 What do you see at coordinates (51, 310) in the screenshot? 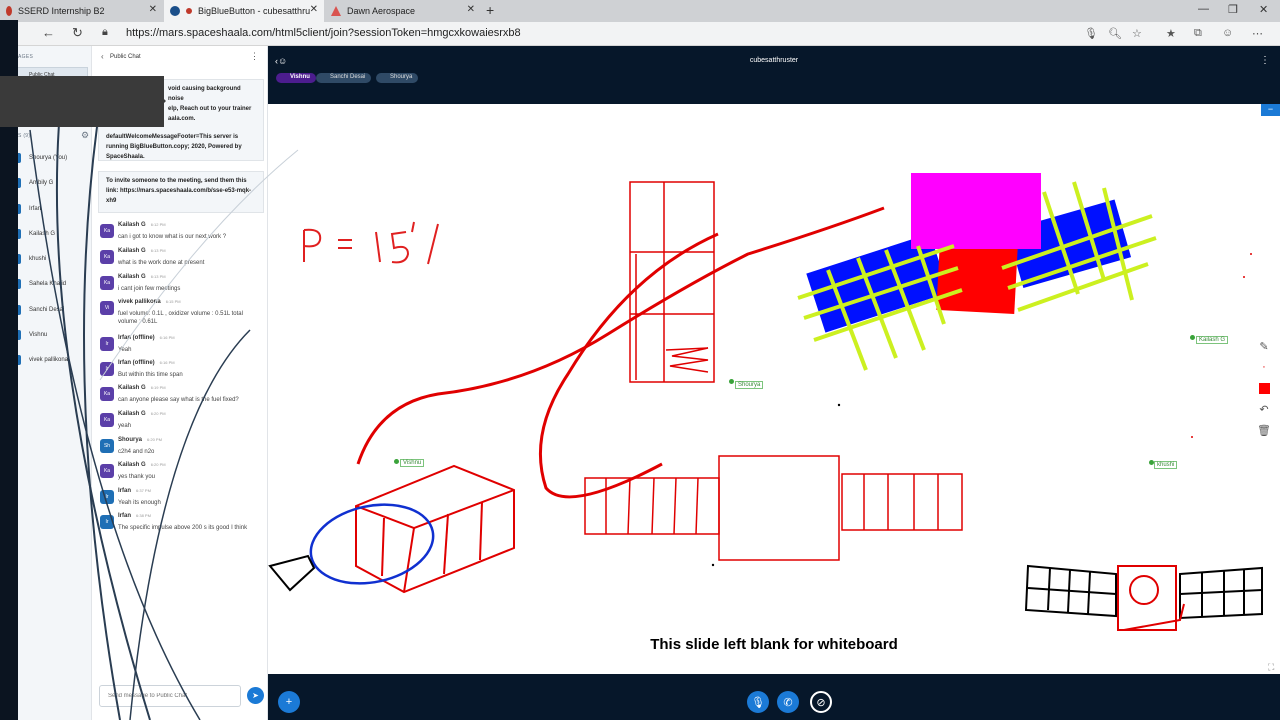
I see `user-list-item: Sanchi Desai` at bounding box center [51, 310].